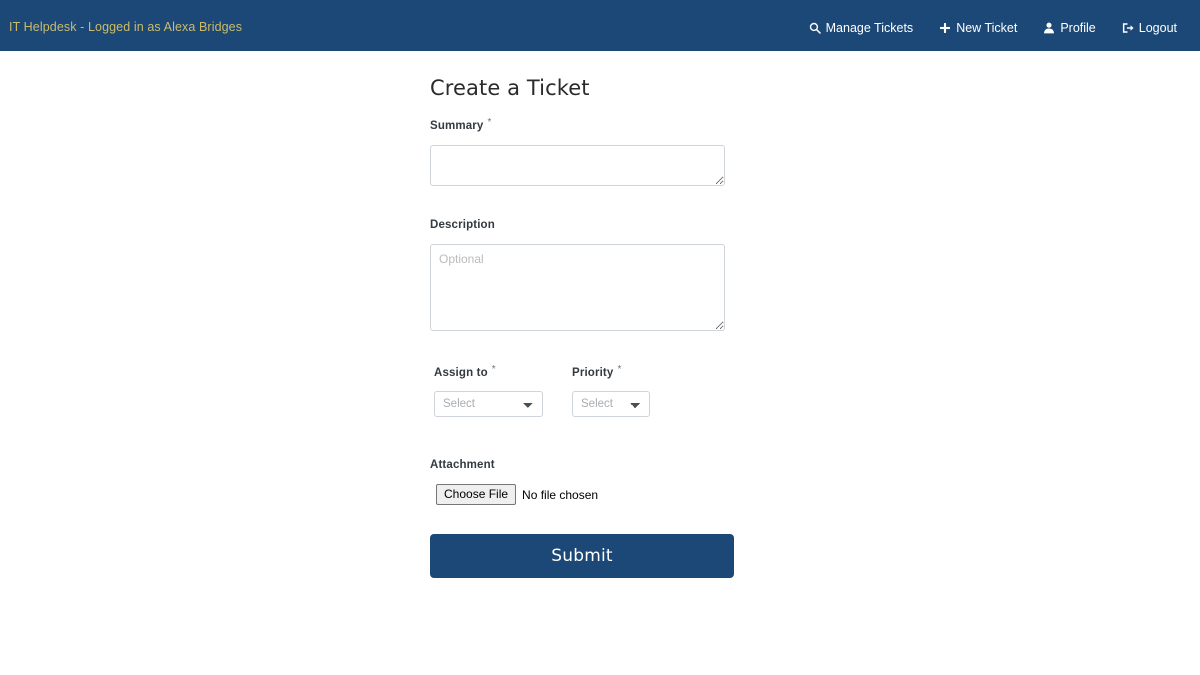 The image size is (1200, 675). I want to click on priority-select: Select, so click(611, 404).